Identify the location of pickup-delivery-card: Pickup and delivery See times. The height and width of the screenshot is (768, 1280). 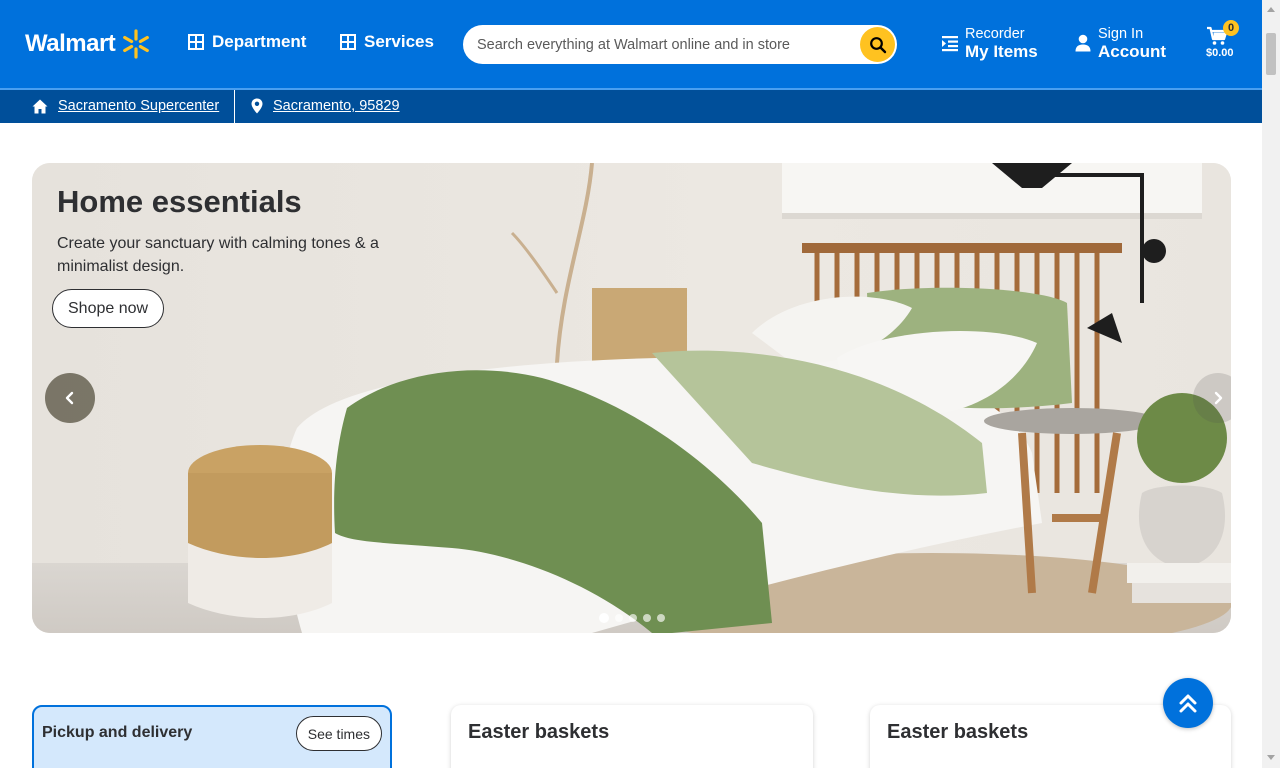
(212, 736).